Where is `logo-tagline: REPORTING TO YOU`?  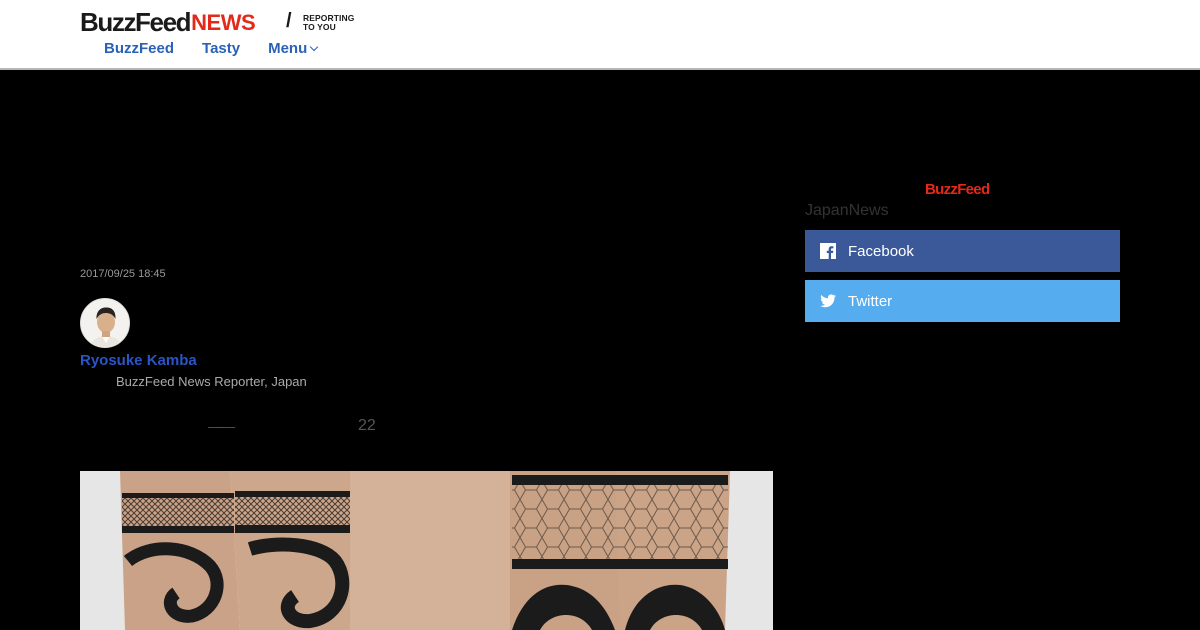 logo-tagline: REPORTING TO YOU is located at coordinates (328, 23).